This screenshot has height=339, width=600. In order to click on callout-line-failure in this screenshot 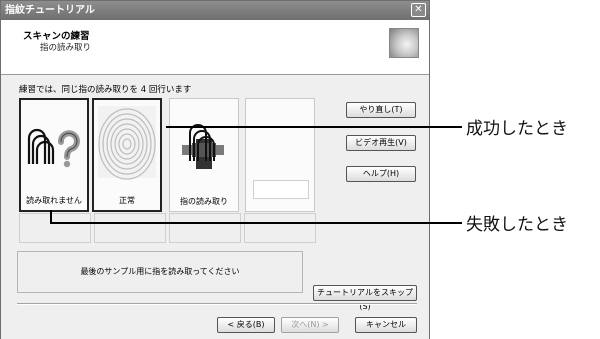, I will do `click(256, 223)`.